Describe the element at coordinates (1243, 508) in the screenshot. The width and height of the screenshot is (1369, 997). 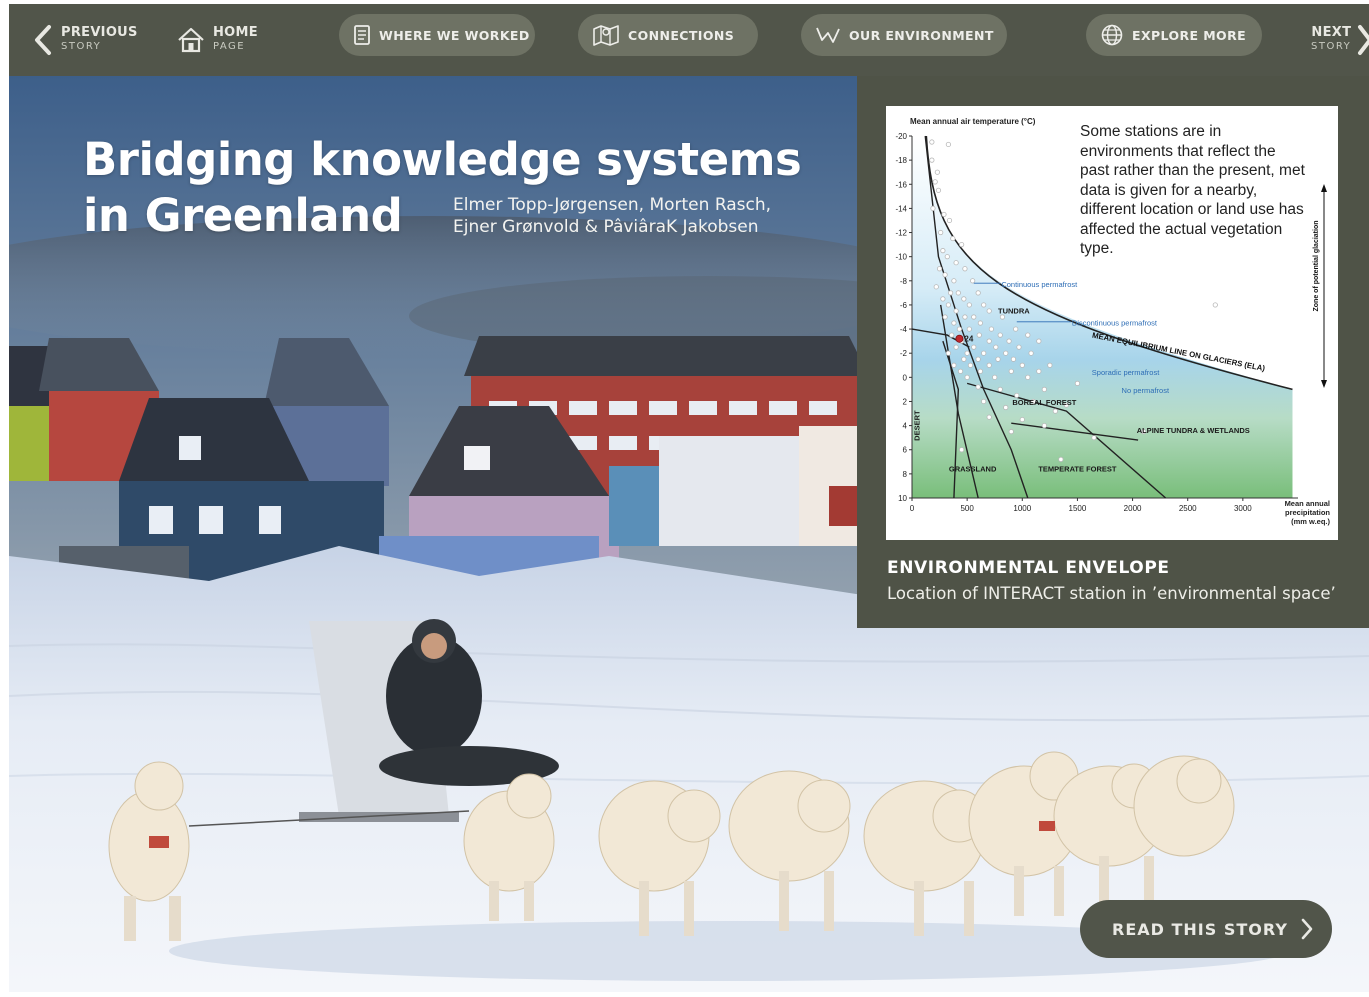
I see `x-tick-label: 3000` at that location.